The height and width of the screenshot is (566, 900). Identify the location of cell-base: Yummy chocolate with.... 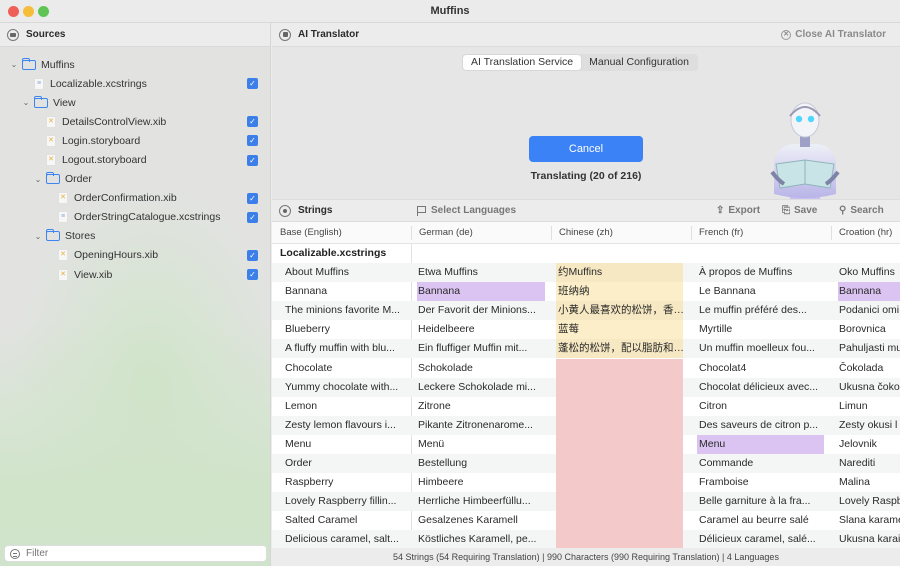
(341, 387).